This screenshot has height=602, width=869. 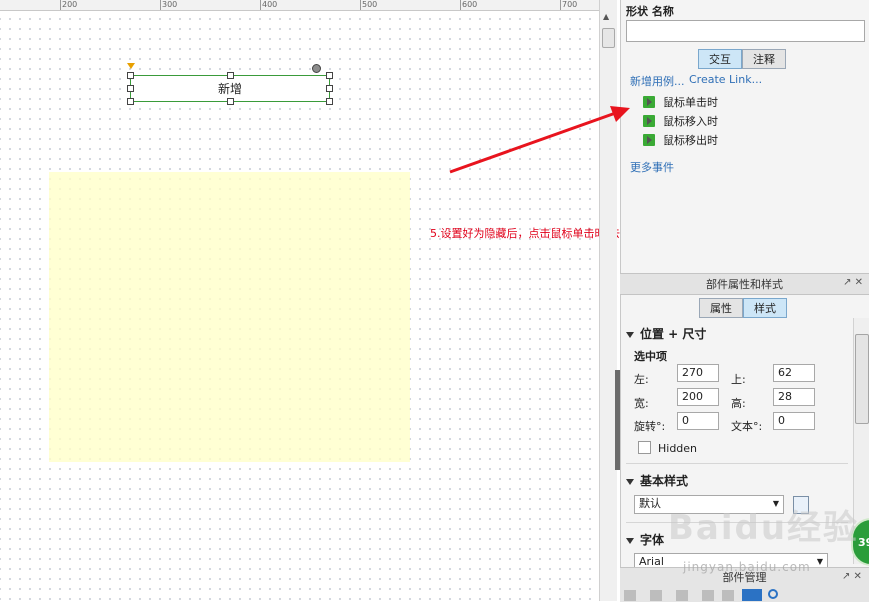 I want to click on tutorial-arrow, so click(x=539, y=140).